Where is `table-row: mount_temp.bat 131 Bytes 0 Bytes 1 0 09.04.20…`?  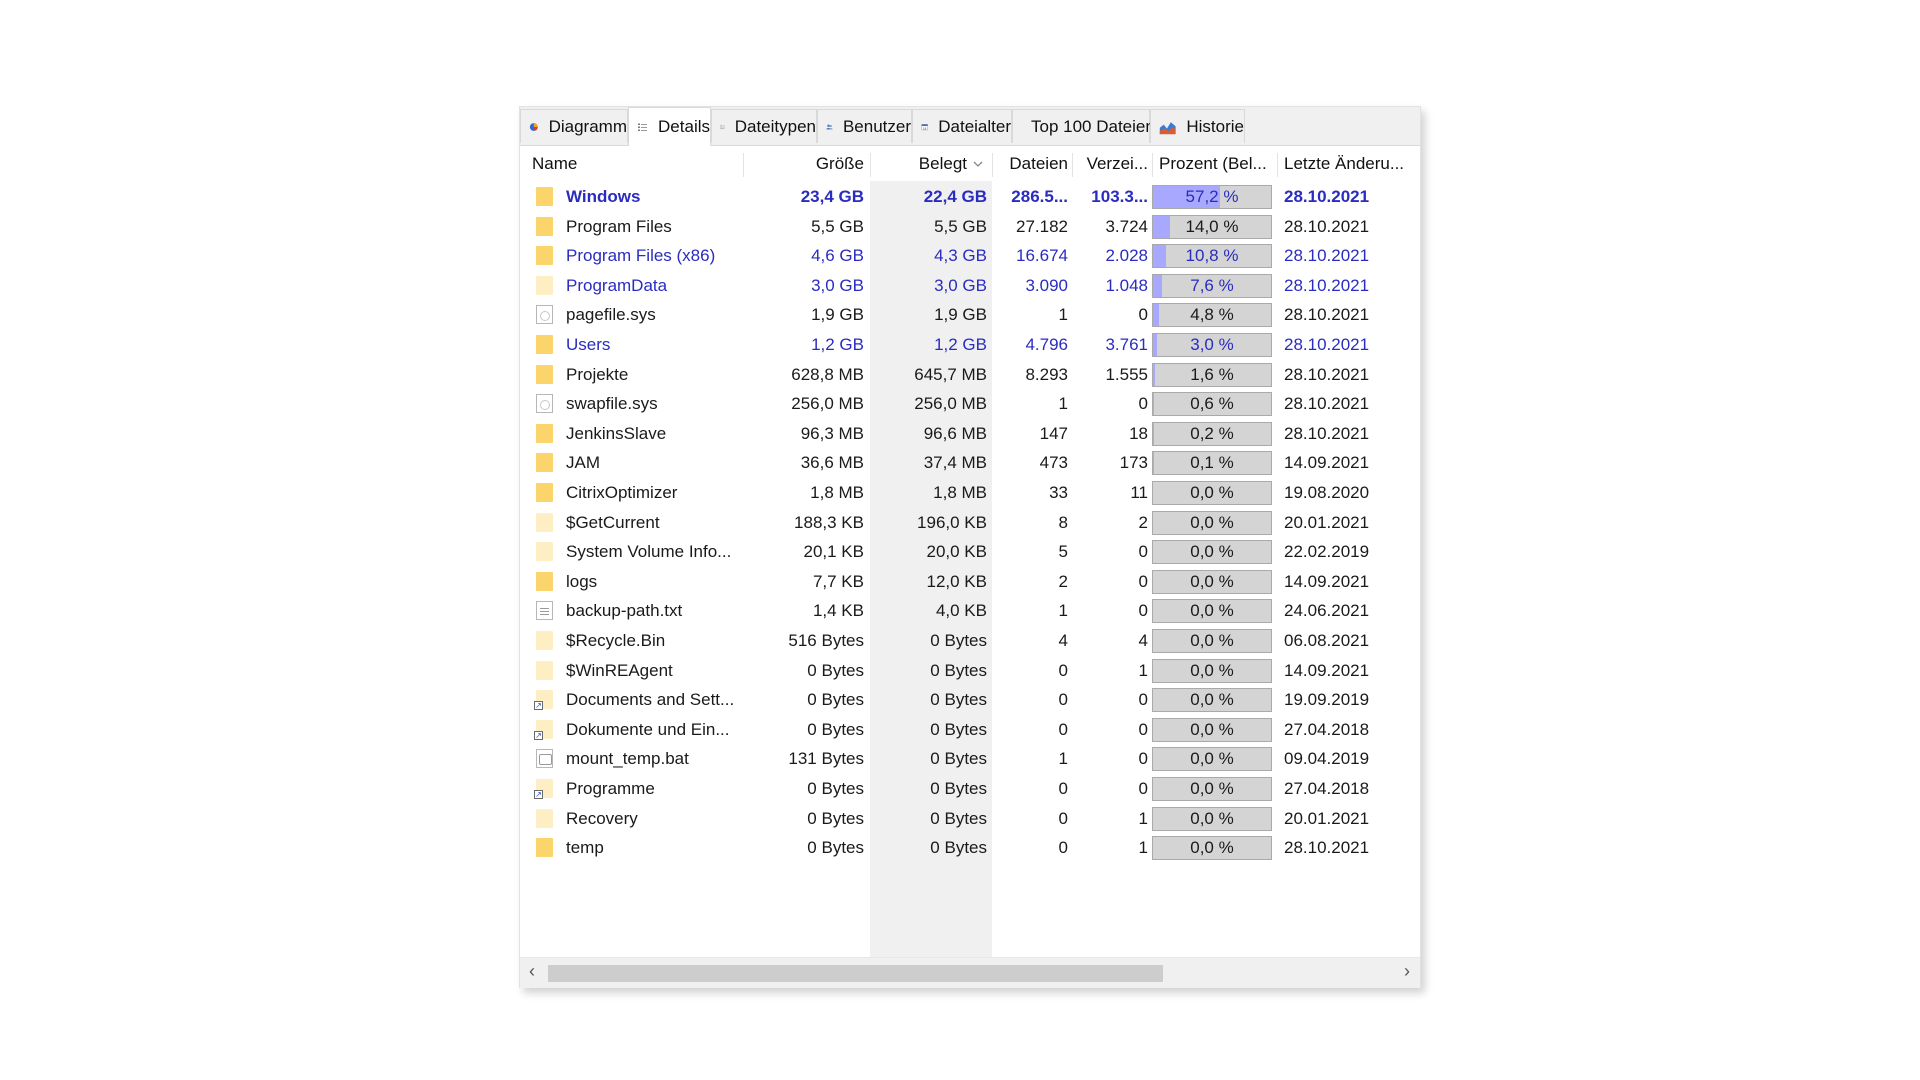 table-row: mount_temp.bat 131 Bytes 0 Bytes 1 0 09.04.20… is located at coordinates (970, 758).